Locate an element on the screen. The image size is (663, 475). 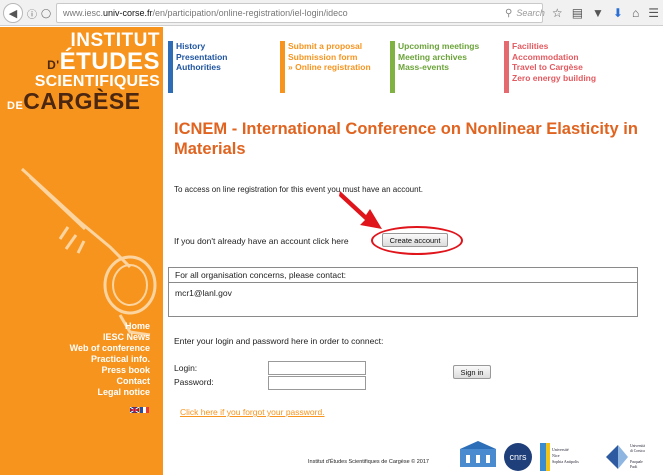
logo-line-2-prefix: D' is located at coordinates (53, 65).